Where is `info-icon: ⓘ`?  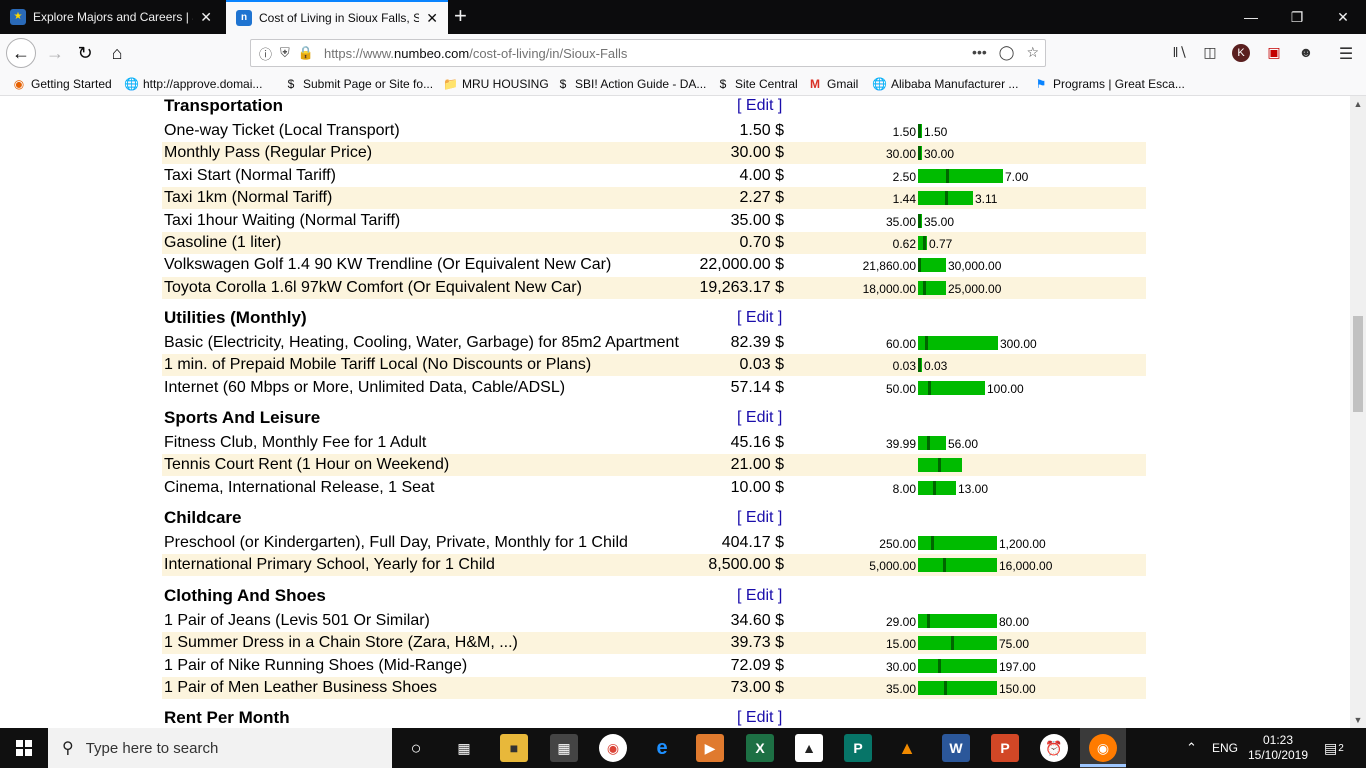 info-icon: ⓘ is located at coordinates (265, 53).